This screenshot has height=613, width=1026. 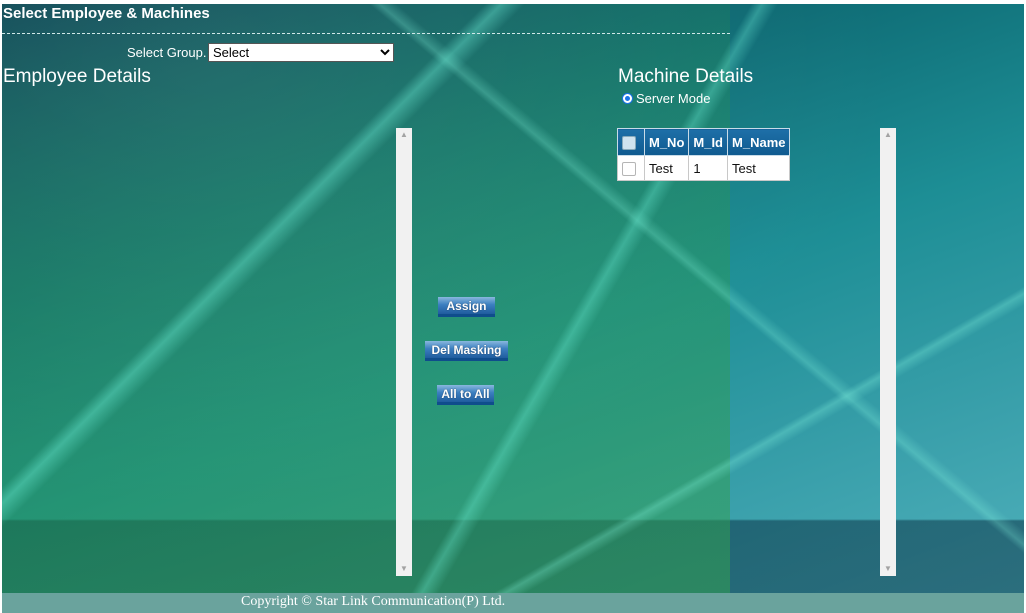 What do you see at coordinates (77, 76) in the screenshot?
I see `employee-details-title: Employee Details` at bounding box center [77, 76].